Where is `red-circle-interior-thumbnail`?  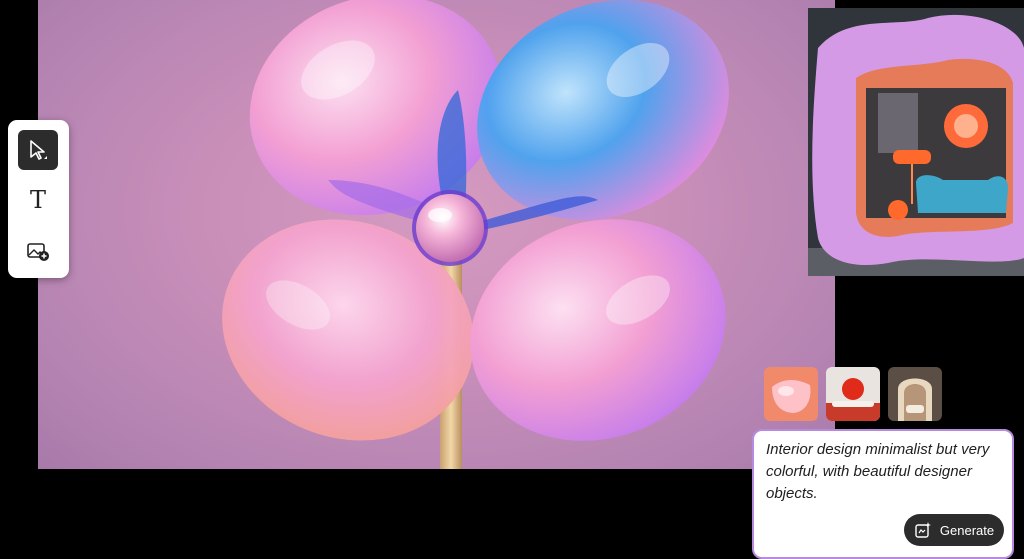 red-circle-interior-thumbnail is located at coordinates (853, 394).